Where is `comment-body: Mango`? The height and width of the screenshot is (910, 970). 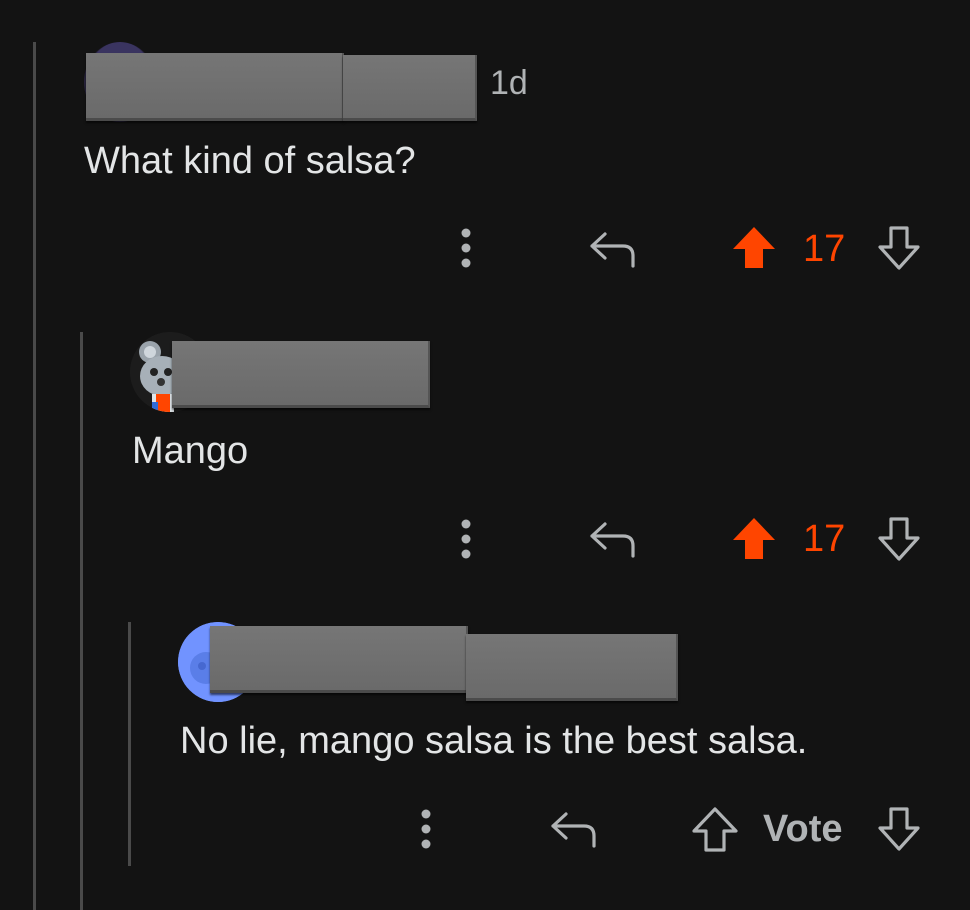 comment-body: Mango is located at coordinates (190, 451).